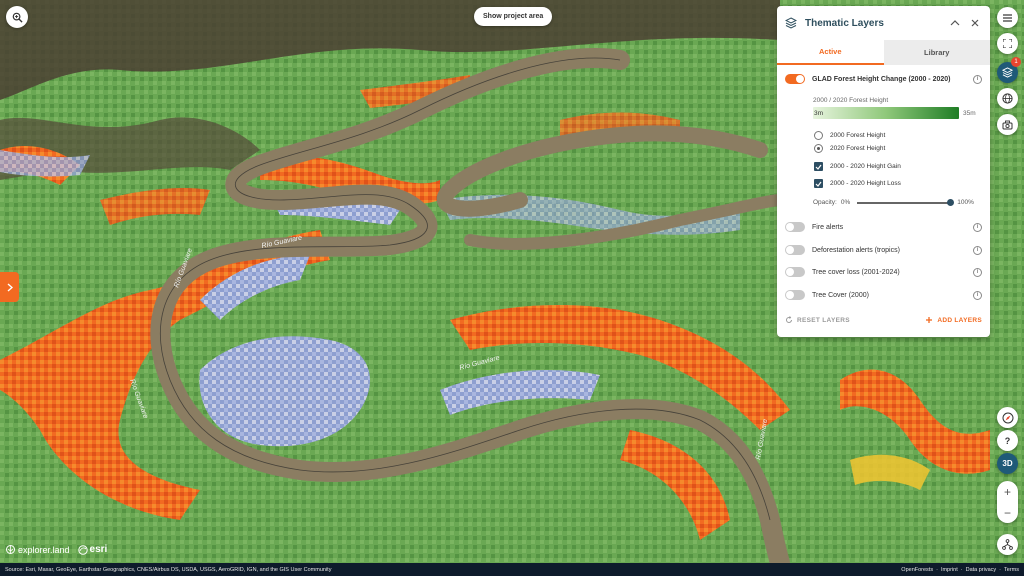 The image size is (1024, 576). I want to click on close-icon, so click(975, 23).